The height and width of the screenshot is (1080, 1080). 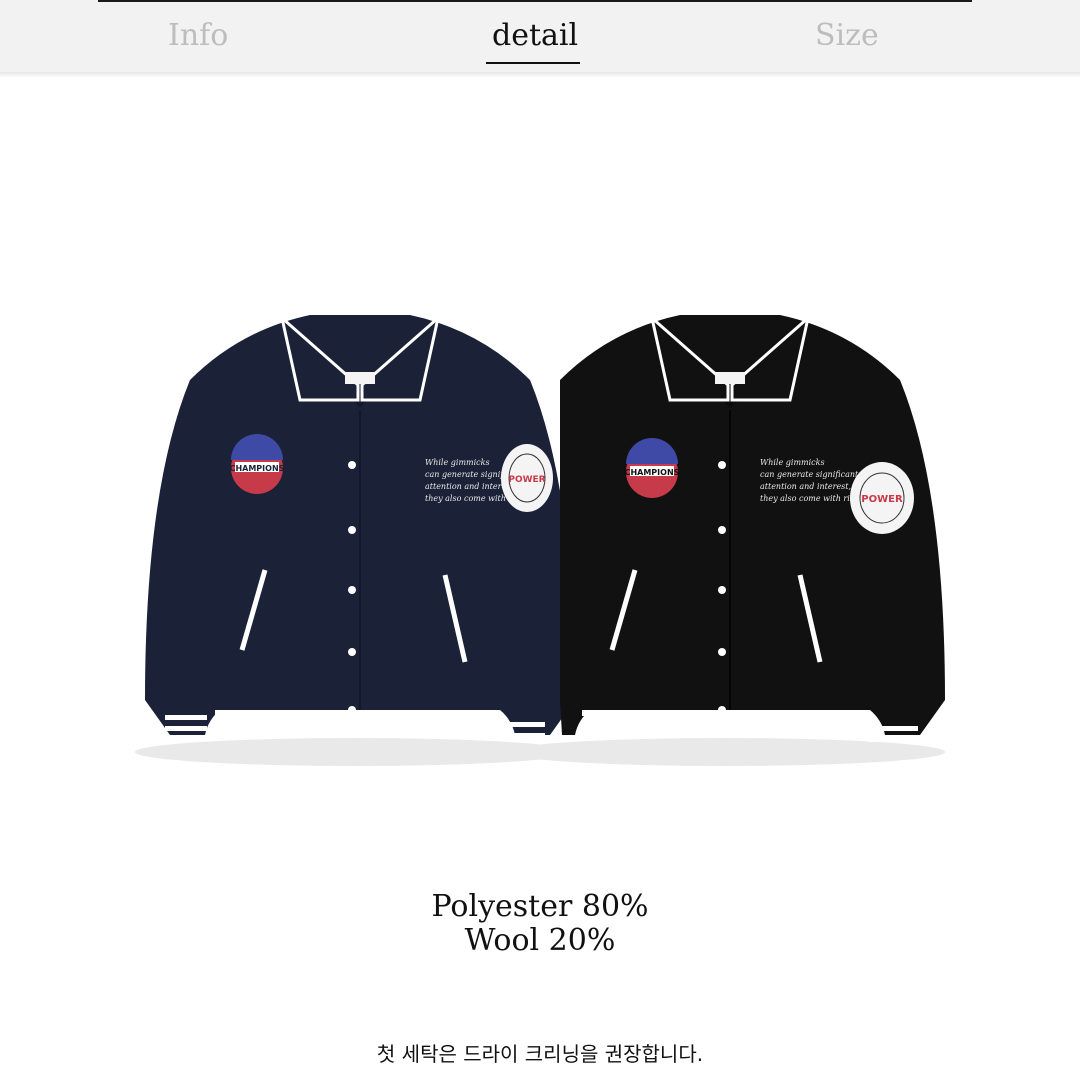 What do you see at coordinates (540, 940) in the screenshot?
I see `material-wool: Wool 20%` at bounding box center [540, 940].